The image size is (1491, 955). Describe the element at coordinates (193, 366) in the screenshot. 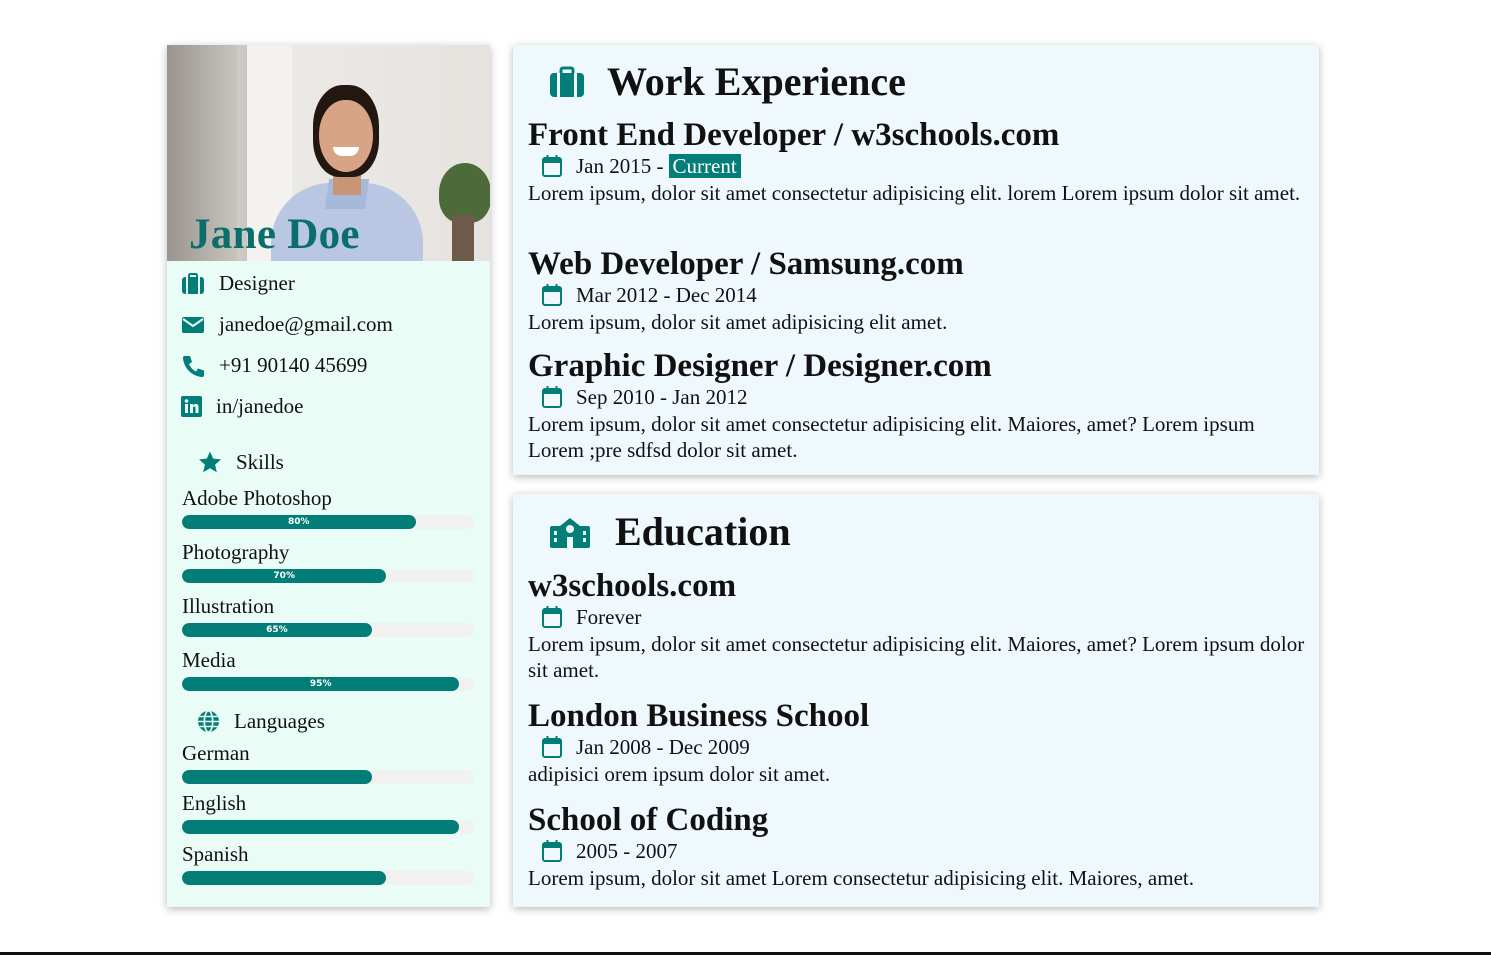

I see `phone-icon` at that location.